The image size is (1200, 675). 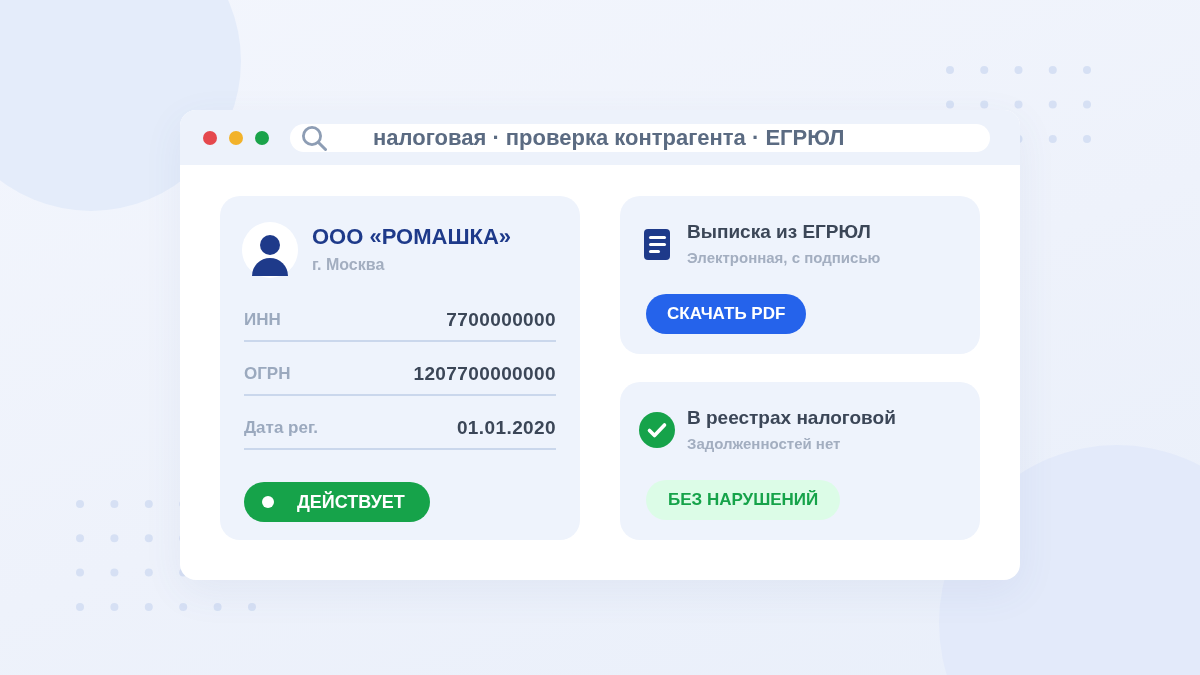 What do you see at coordinates (281, 428) in the screenshot?
I see `field-label: Дата рег.` at bounding box center [281, 428].